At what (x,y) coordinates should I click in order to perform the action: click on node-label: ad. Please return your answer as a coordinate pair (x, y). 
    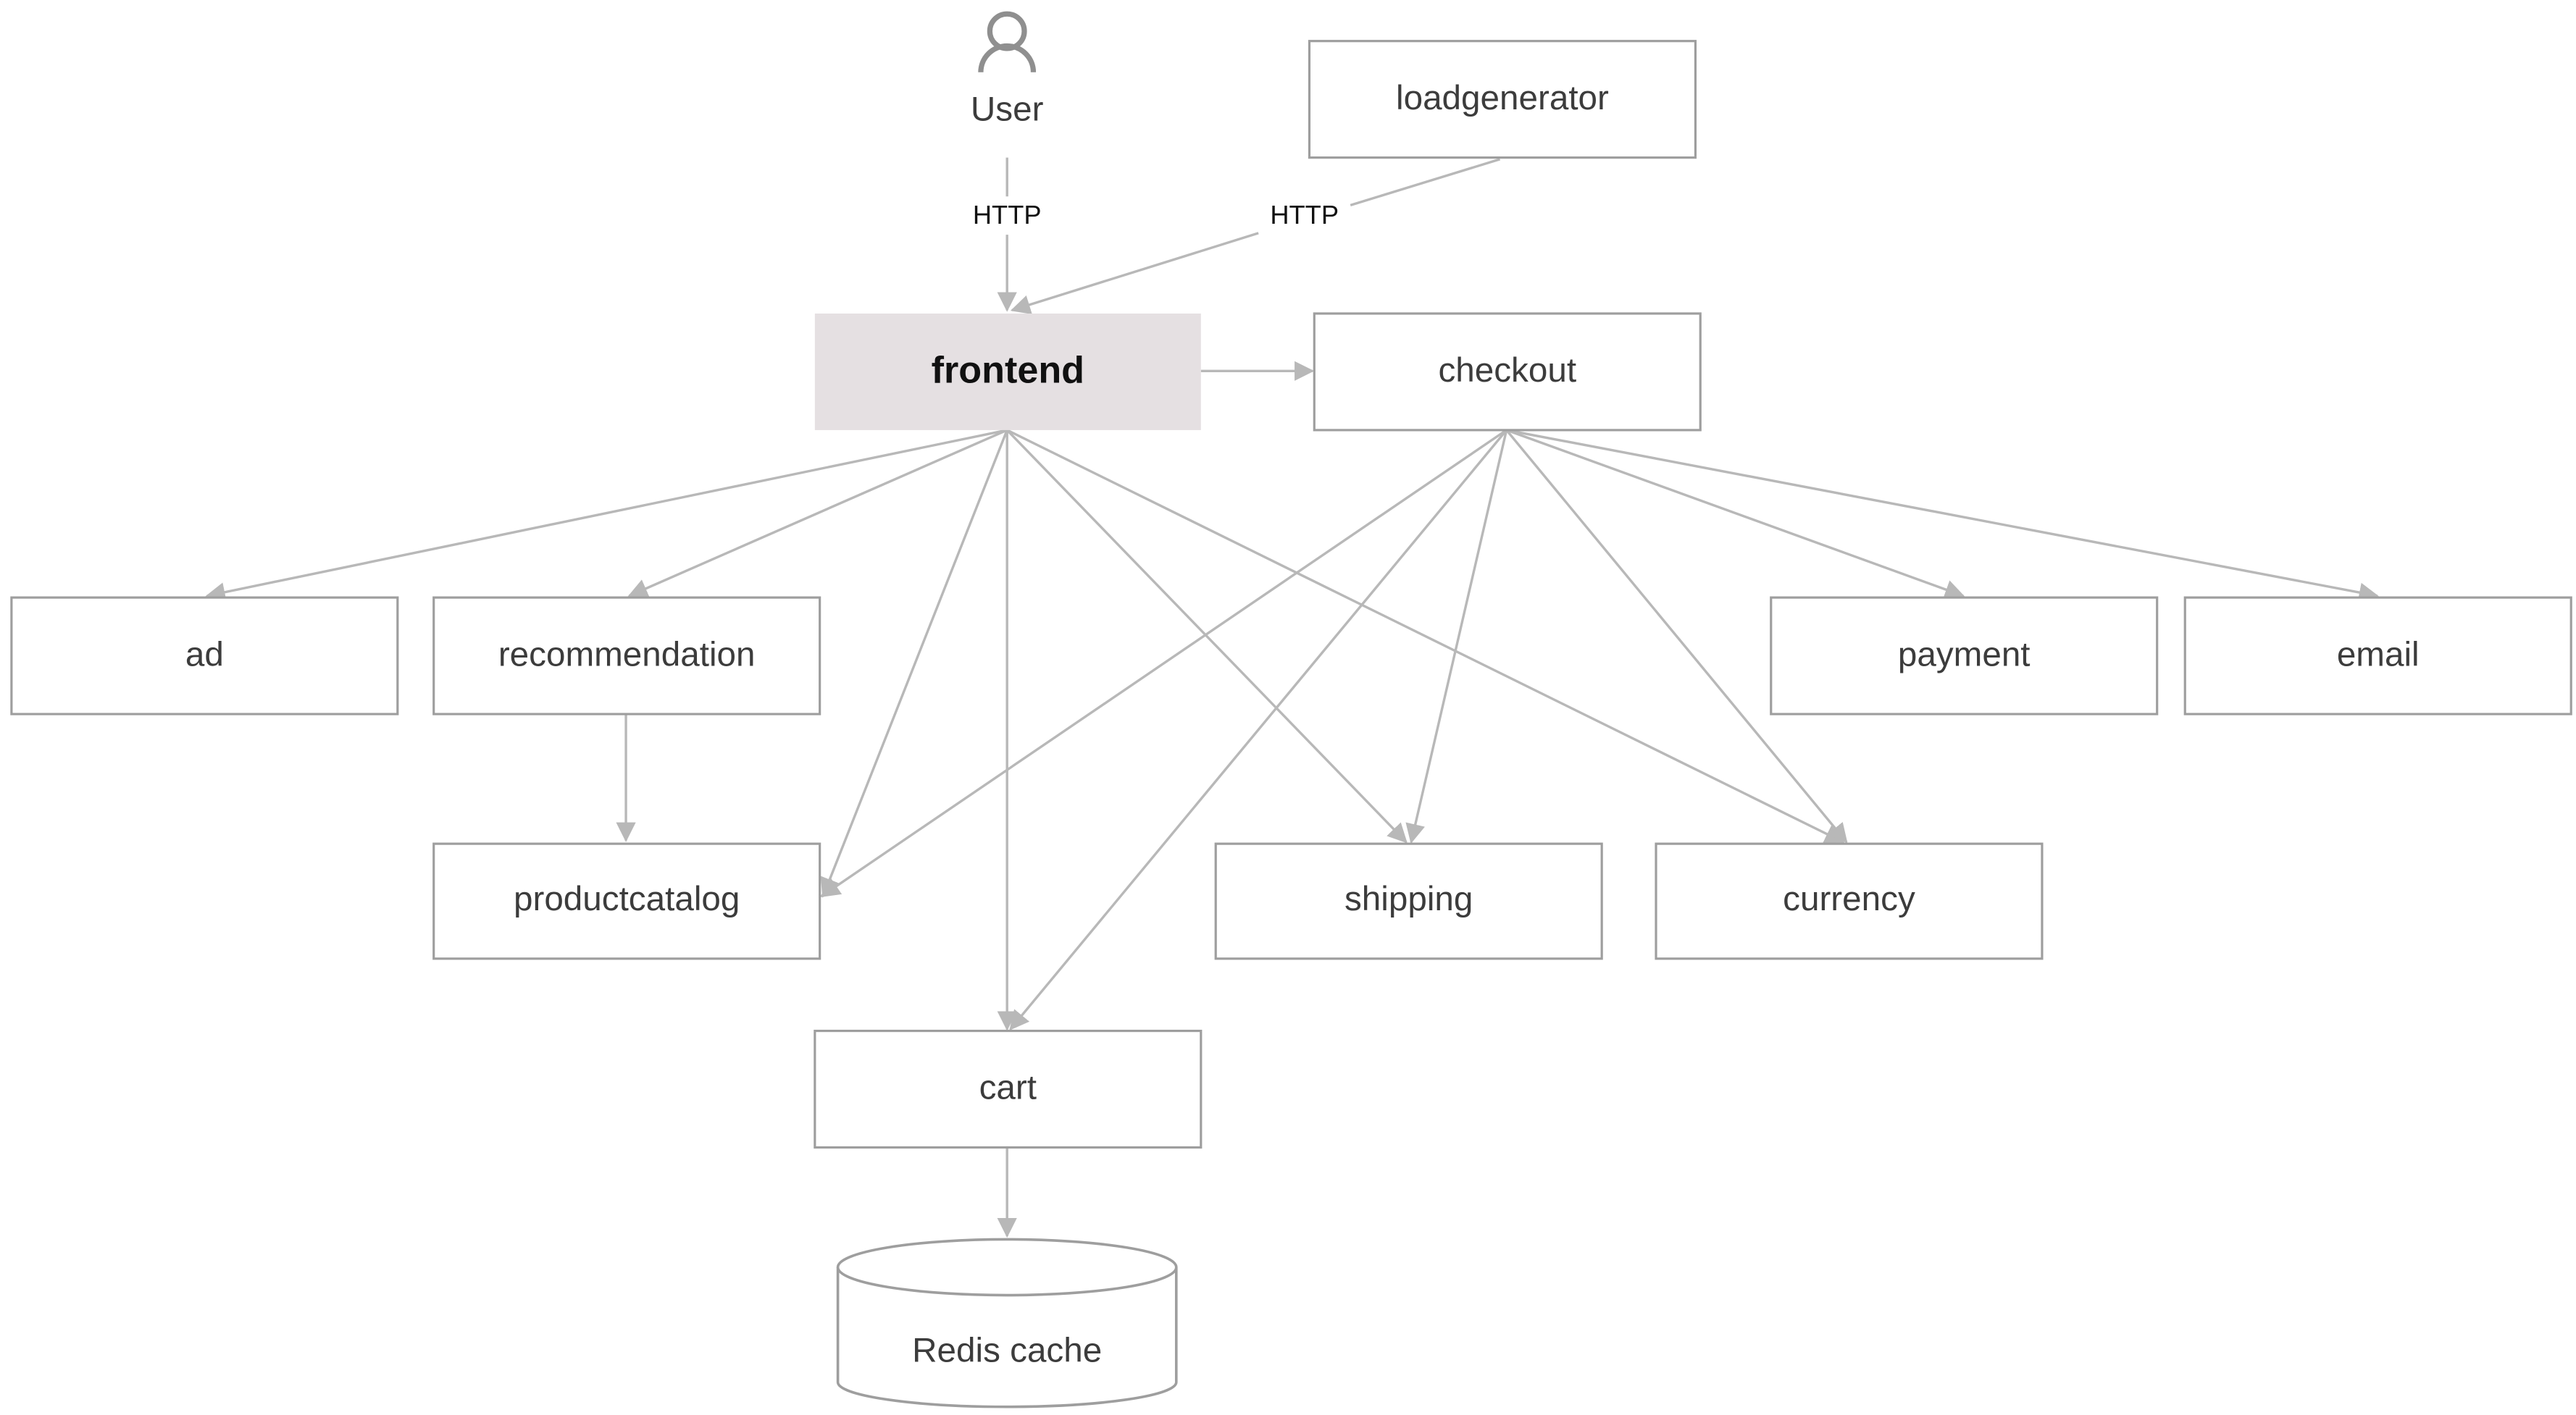
    Looking at the image, I should click on (204, 654).